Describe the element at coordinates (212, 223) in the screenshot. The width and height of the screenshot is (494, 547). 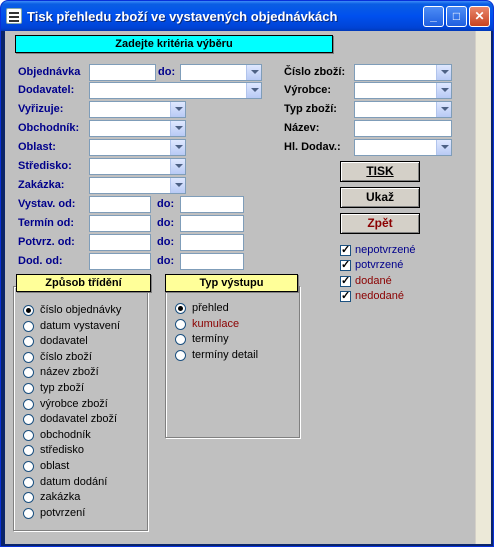
I see `termin-do-input` at that location.